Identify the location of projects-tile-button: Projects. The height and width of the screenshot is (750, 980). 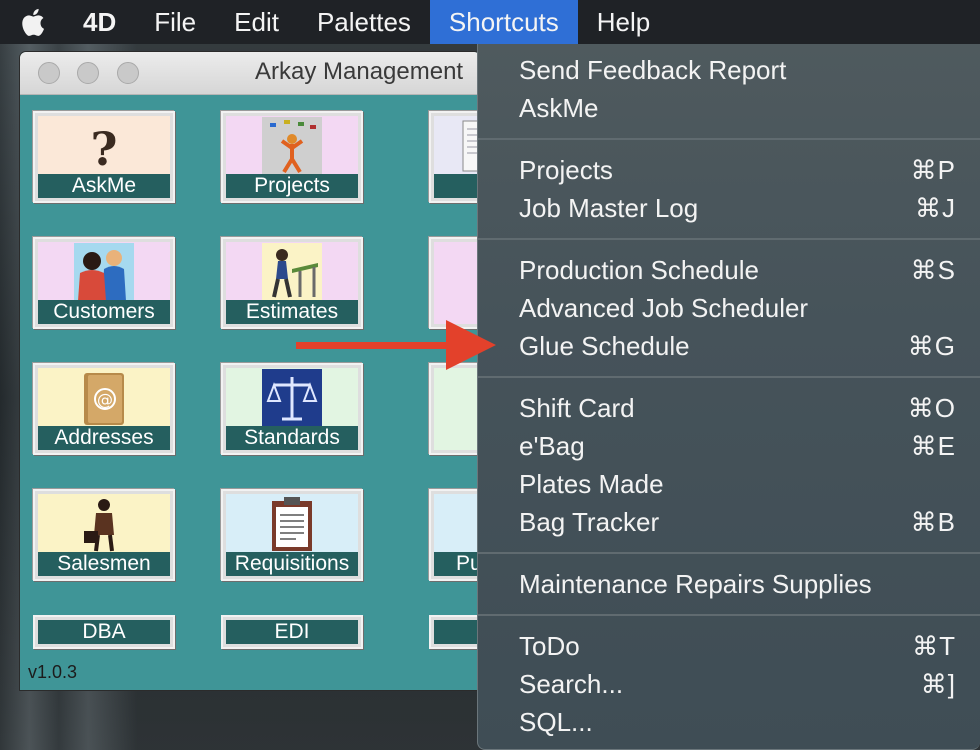
(292, 157).